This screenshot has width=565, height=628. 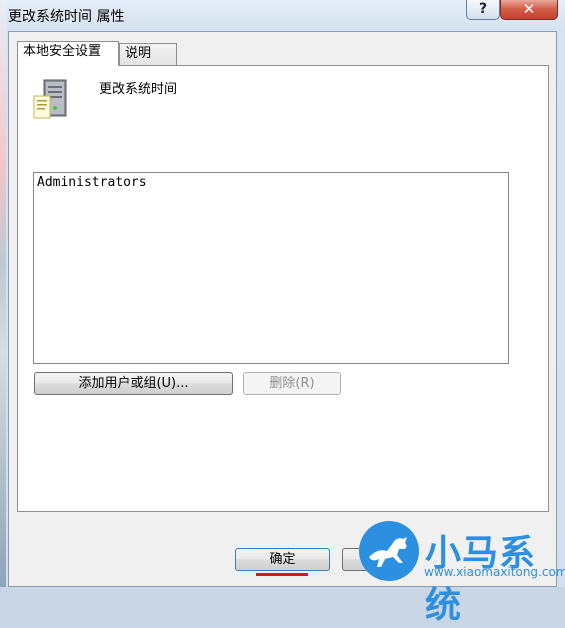 I want to click on ok-highlight-underline, so click(x=282, y=574).